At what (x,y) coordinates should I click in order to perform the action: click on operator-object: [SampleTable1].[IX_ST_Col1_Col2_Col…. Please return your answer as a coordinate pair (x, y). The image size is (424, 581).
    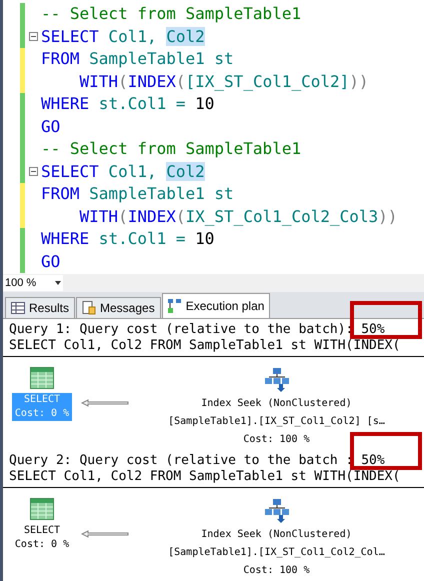
    Looking at the image, I should click on (276, 553).